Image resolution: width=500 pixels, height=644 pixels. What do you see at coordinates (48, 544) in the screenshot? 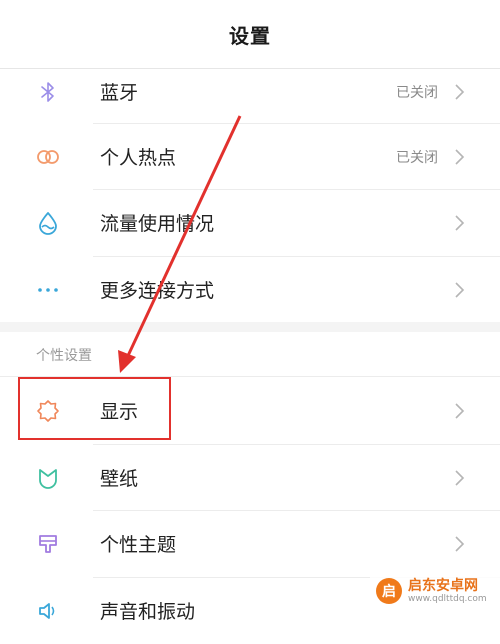
I see `theme-icon` at bounding box center [48, 544].